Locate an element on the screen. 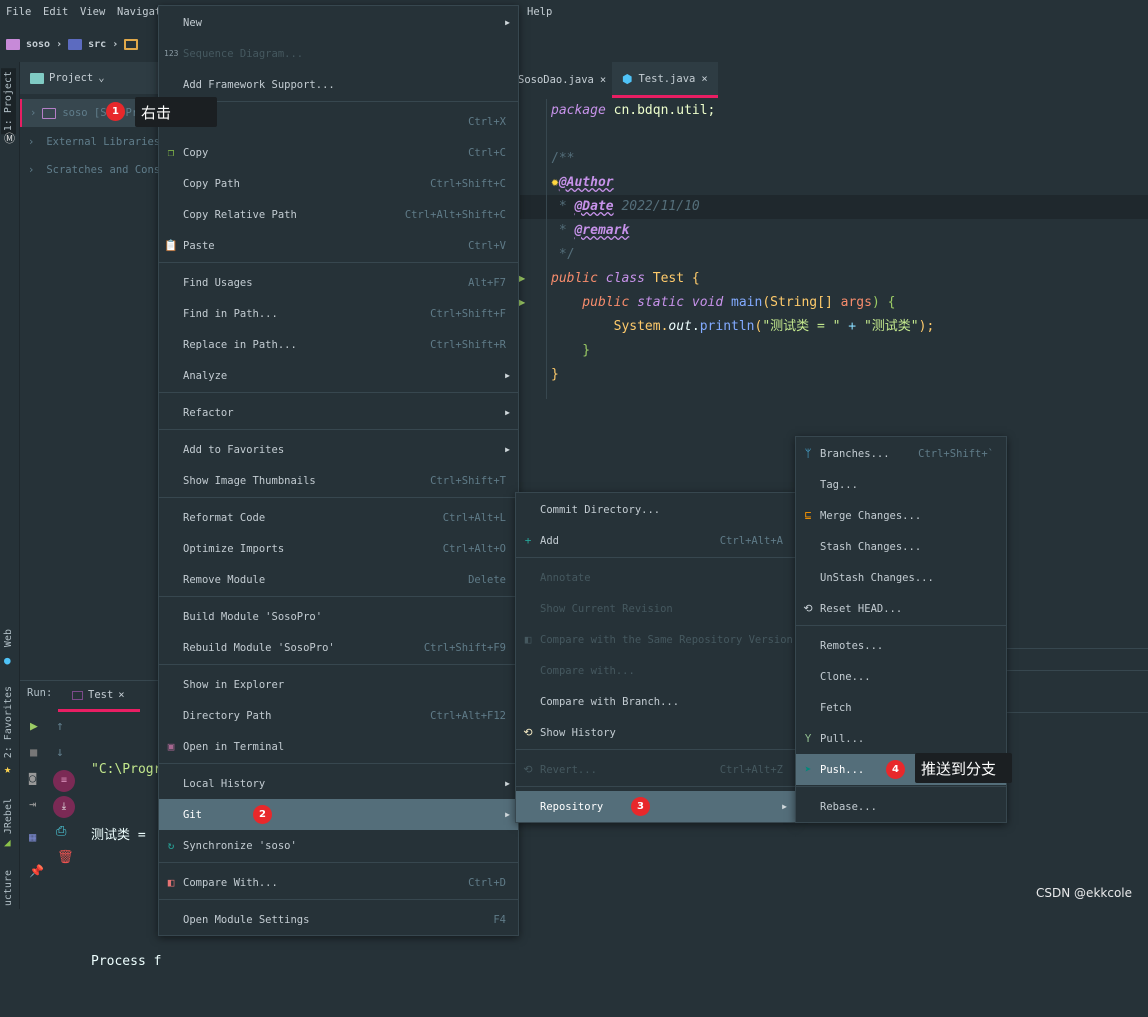  menu-item-refactor: Refactor ▶ is located at coordinates (338, 412).